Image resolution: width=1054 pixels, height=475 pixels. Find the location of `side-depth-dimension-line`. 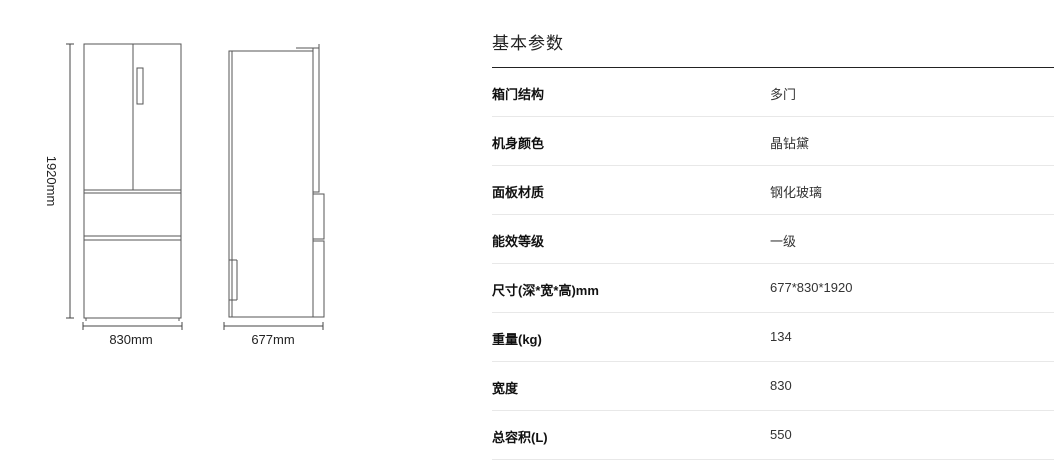

side-depth-dimension-line is located at coordinates (273, 326).